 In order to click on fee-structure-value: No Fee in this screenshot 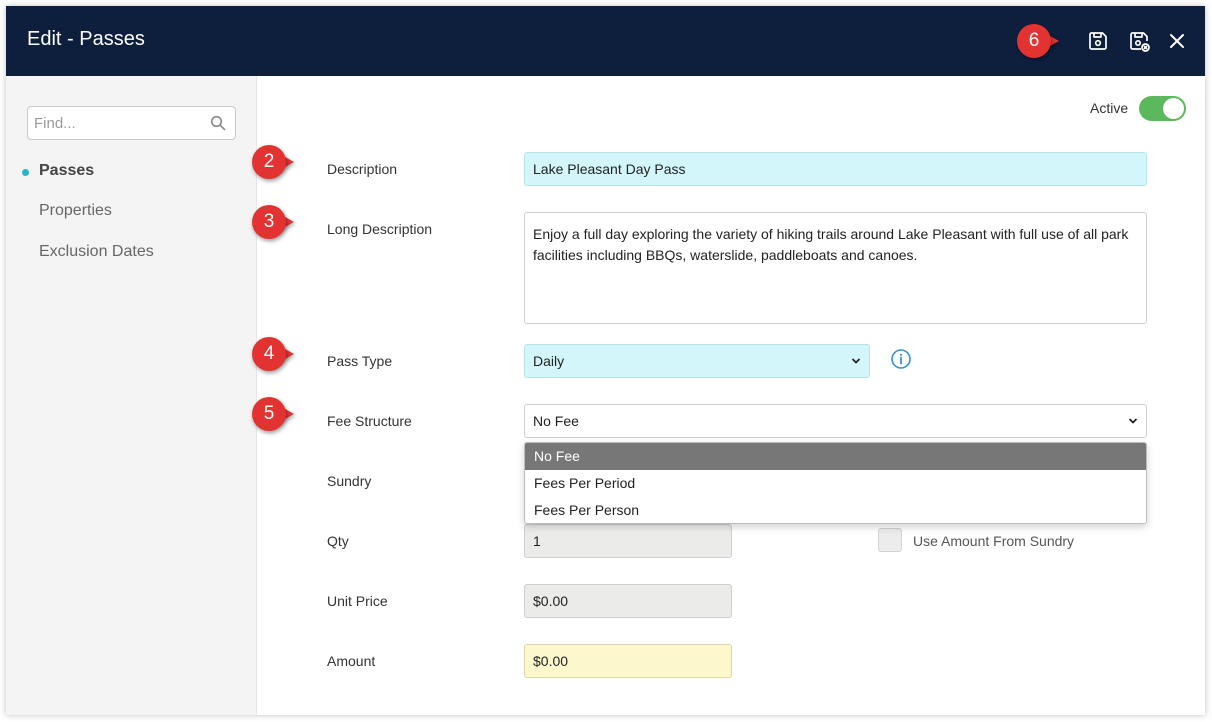, I will do `click(556, 421)`.